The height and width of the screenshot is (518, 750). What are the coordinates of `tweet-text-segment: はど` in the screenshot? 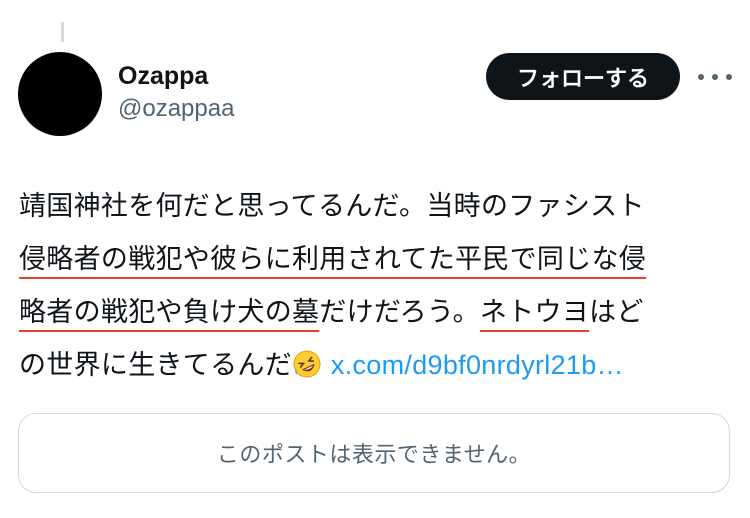 It's located at (616, 312).